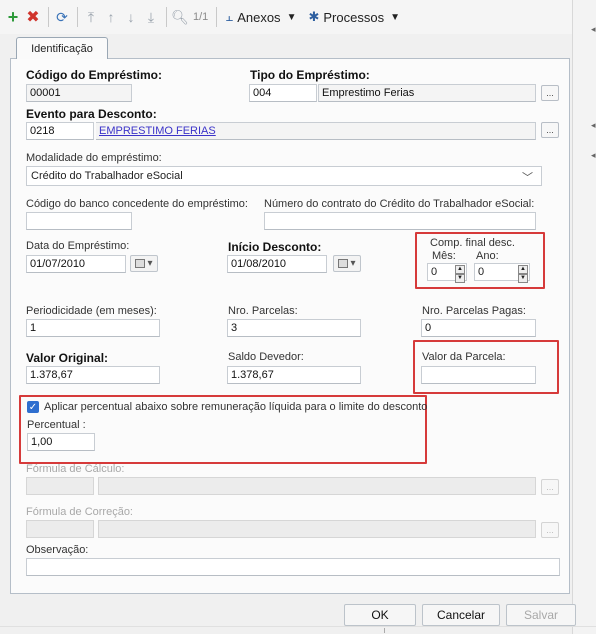  I want to click on ok-button: OK, so click(380, 615).